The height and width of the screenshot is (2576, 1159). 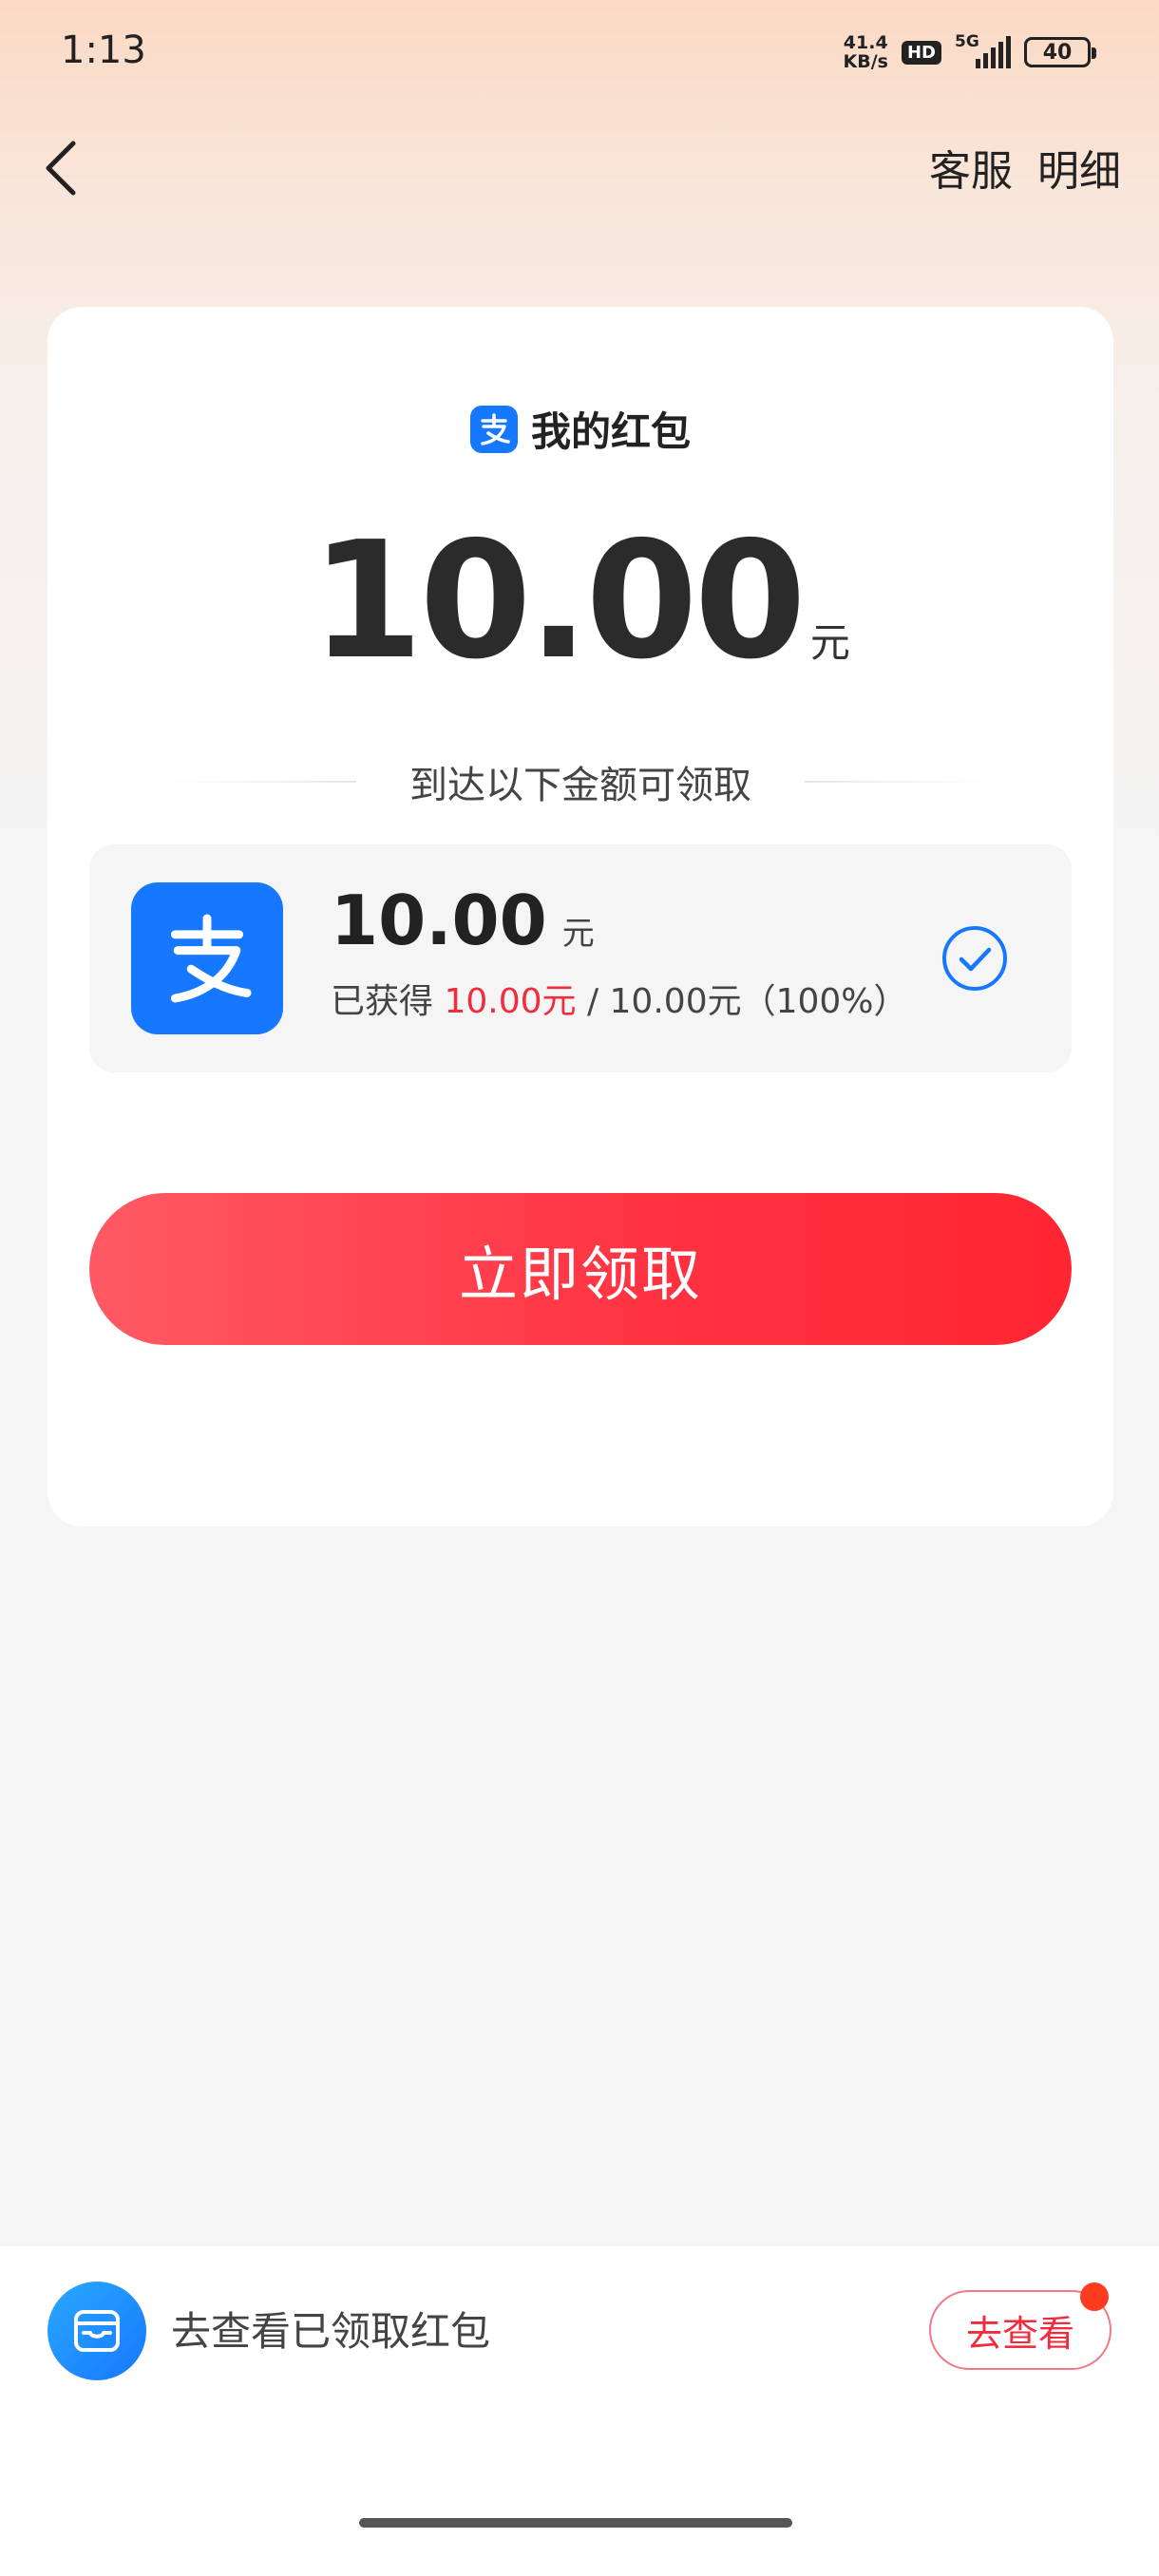 What do you see at coordinates (742, 1001) in the screenshot?
I see `progress-suffix: / 10.00元（100%）` at bounding box center [742, 1001].